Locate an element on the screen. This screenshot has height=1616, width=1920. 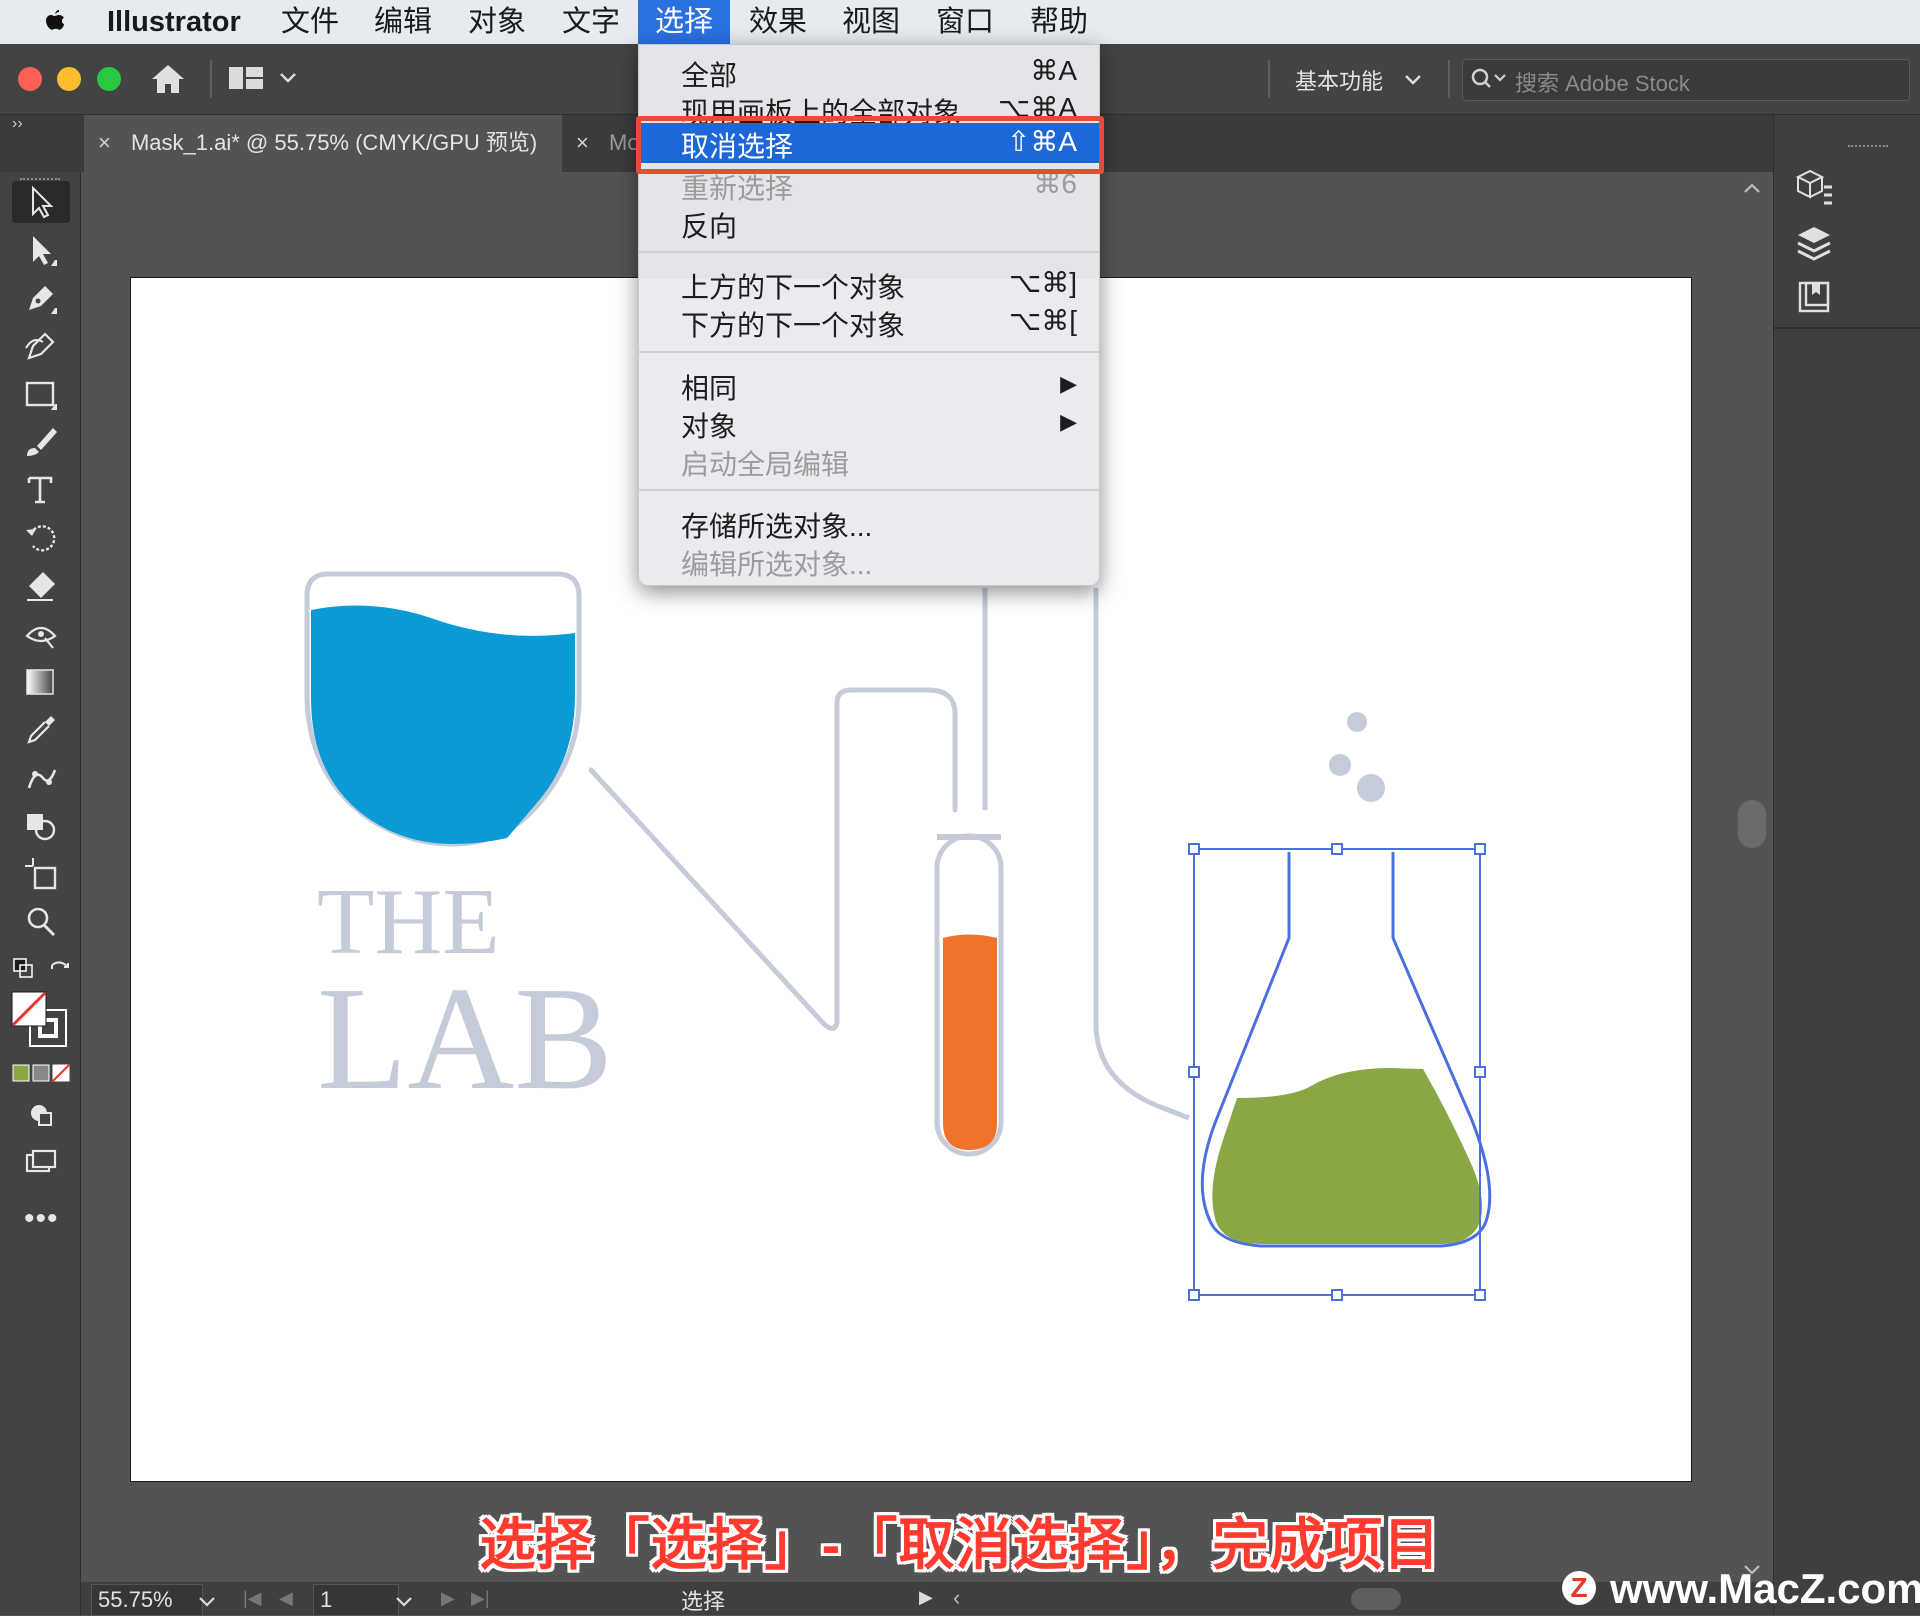
tools-panel: ••• is located at coordinates (40, 893).